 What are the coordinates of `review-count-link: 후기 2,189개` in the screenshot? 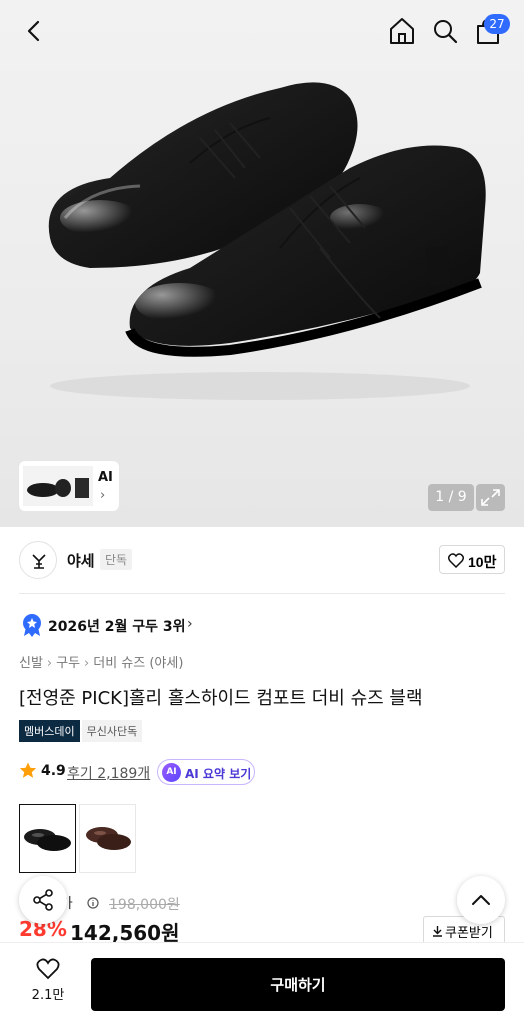 It's located at (108, 773).